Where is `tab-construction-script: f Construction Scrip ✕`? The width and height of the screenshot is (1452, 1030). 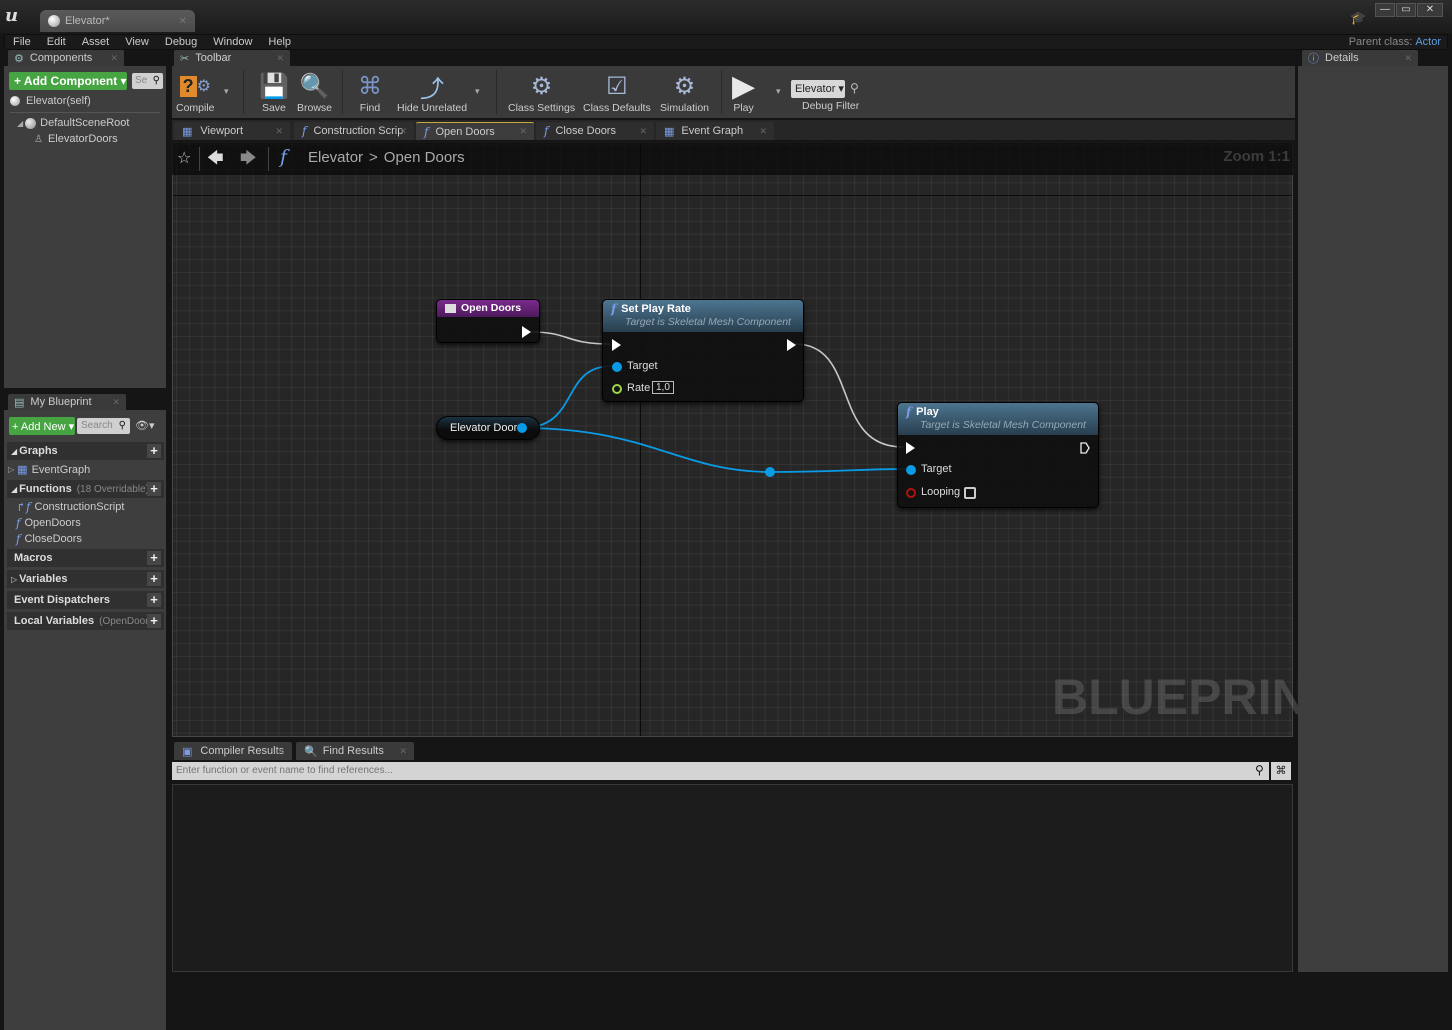
tab-construction-script: f Construction Scrip ✕ is located at coordinates (354, 131).